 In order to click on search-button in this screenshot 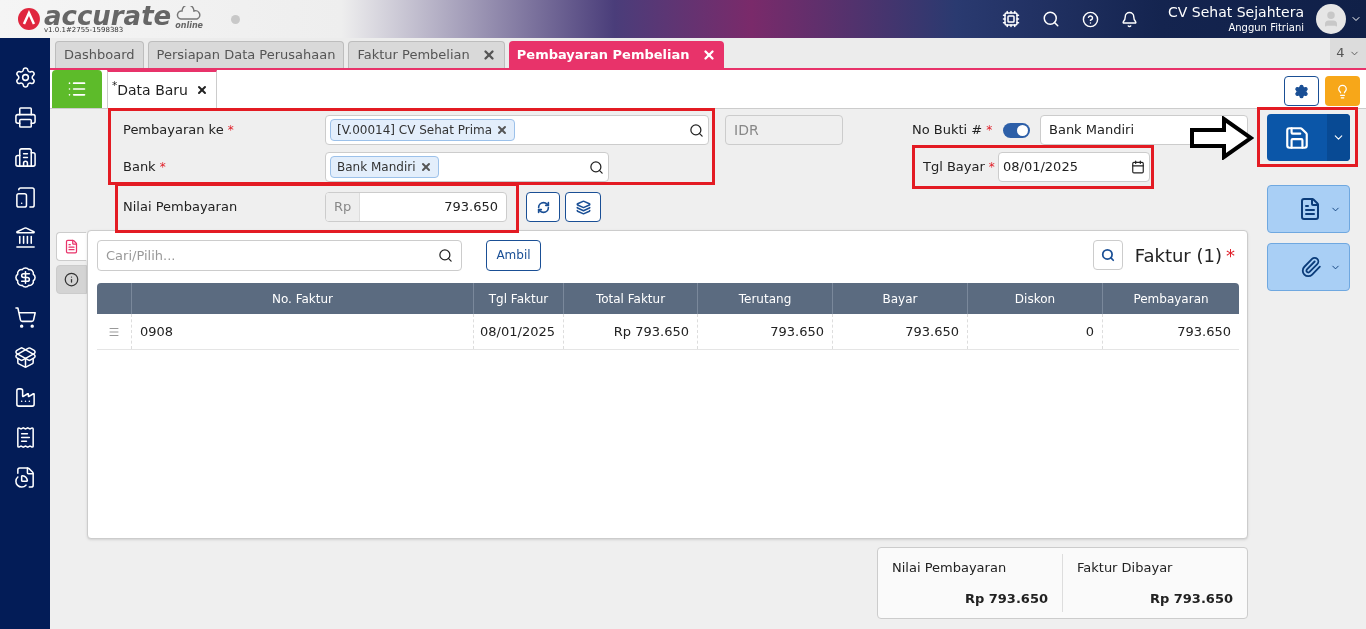, I will do `click(1107, 255)`.